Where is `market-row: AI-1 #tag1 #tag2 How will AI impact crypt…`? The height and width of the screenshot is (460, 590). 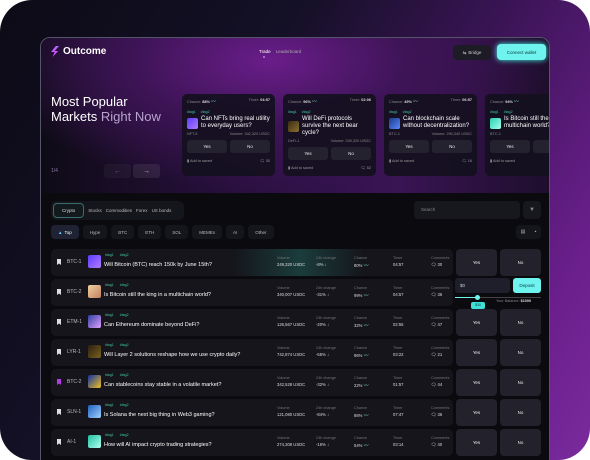 market-row: AI-1 #tag1 #tag2 How will AI impact crypt… is located at coordinates (252, 442).